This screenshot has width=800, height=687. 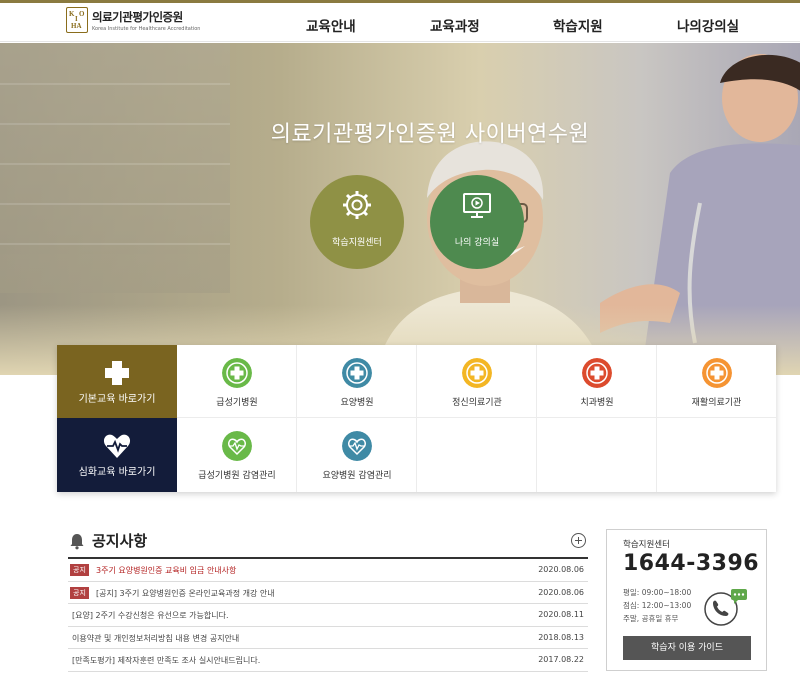 I want to click on nav-courses: 교육과정, so click(x=455, y=25).